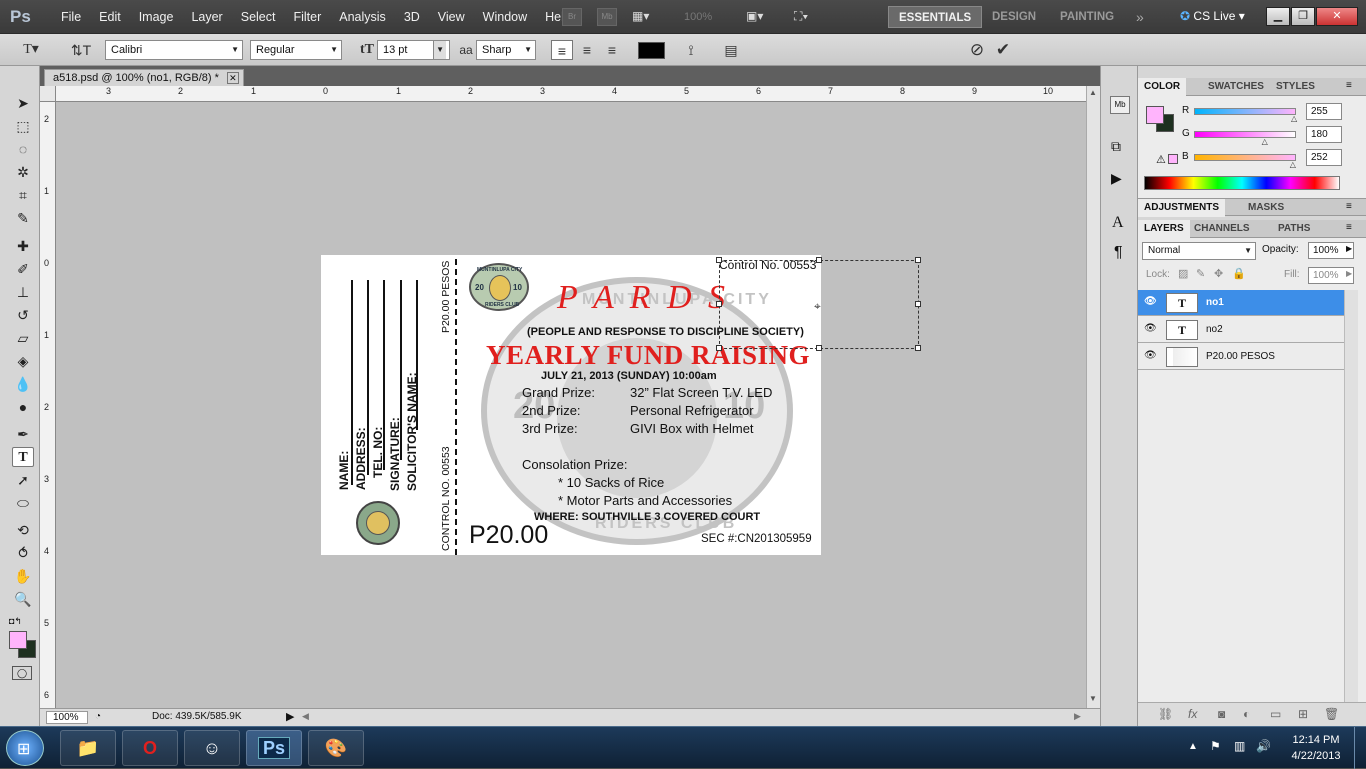 Image resolution: width=1366 pixels, height=769 pixels. I want to click on arrange-documents-icon: ▣▾, so click(759, 17).